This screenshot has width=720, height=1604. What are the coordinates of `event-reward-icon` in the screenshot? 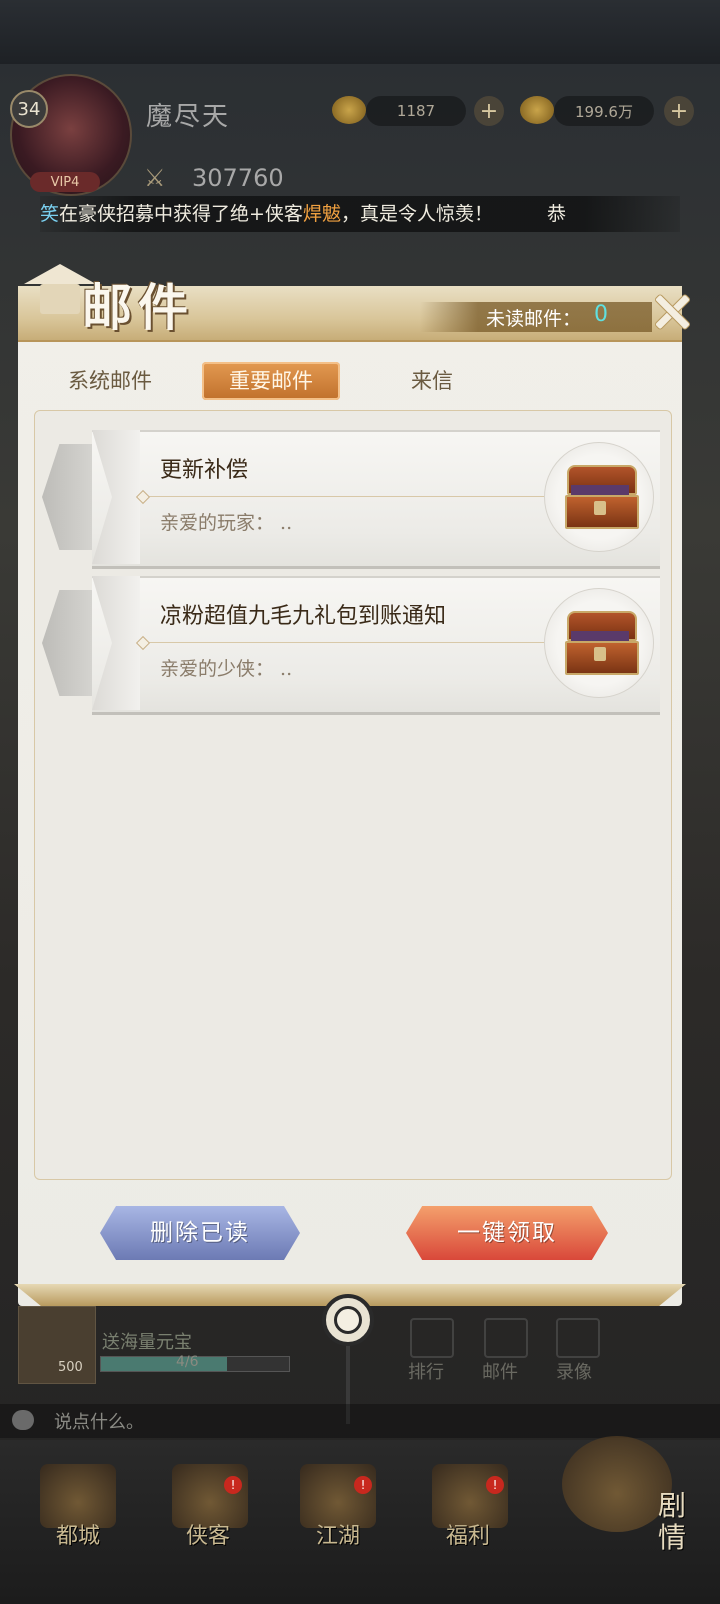 It's located at (57, 1345).